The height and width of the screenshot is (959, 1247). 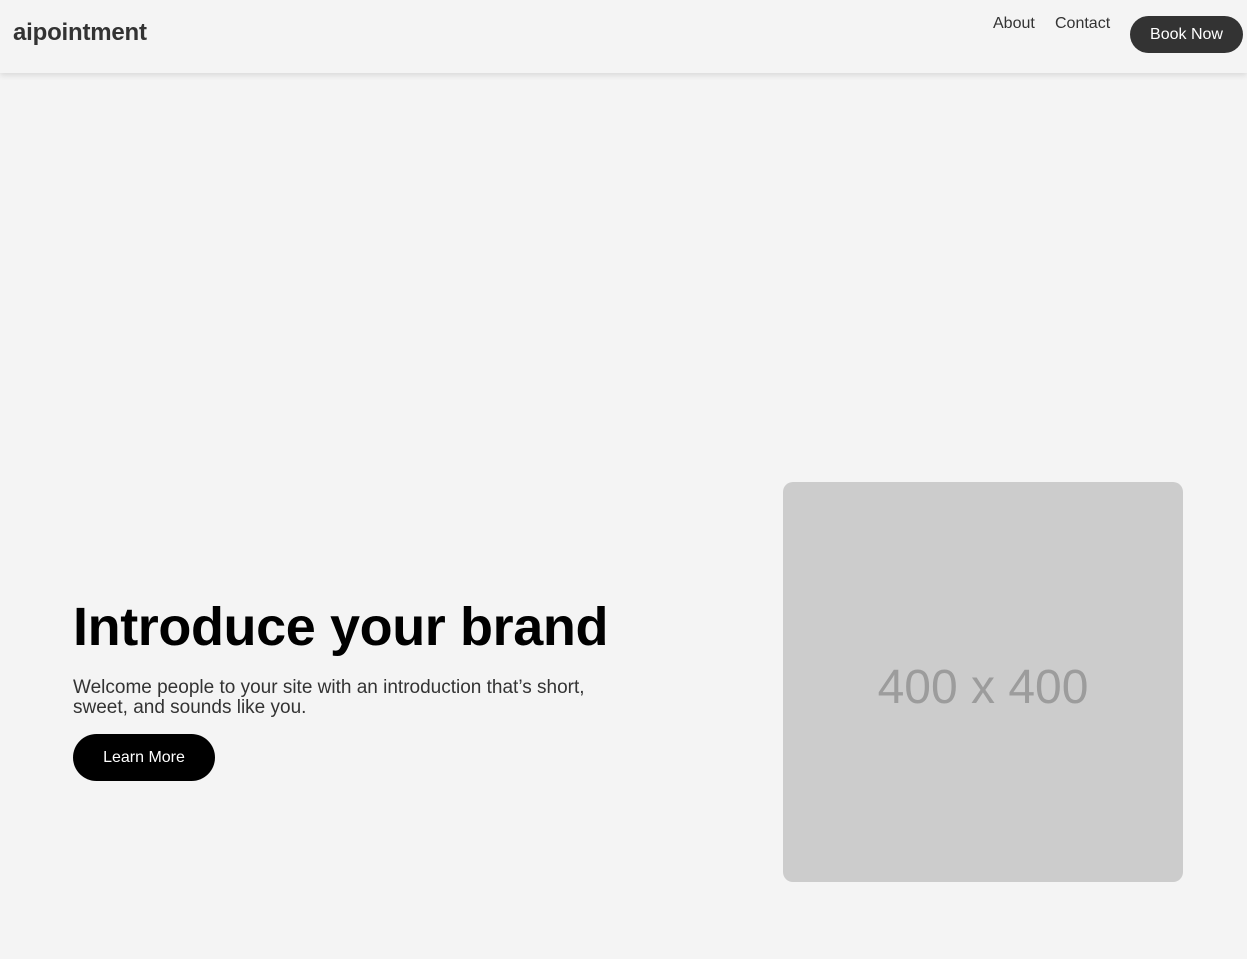 I want to click on hero-image-placeholder: 400 x 400, so click(x=983, y=682).